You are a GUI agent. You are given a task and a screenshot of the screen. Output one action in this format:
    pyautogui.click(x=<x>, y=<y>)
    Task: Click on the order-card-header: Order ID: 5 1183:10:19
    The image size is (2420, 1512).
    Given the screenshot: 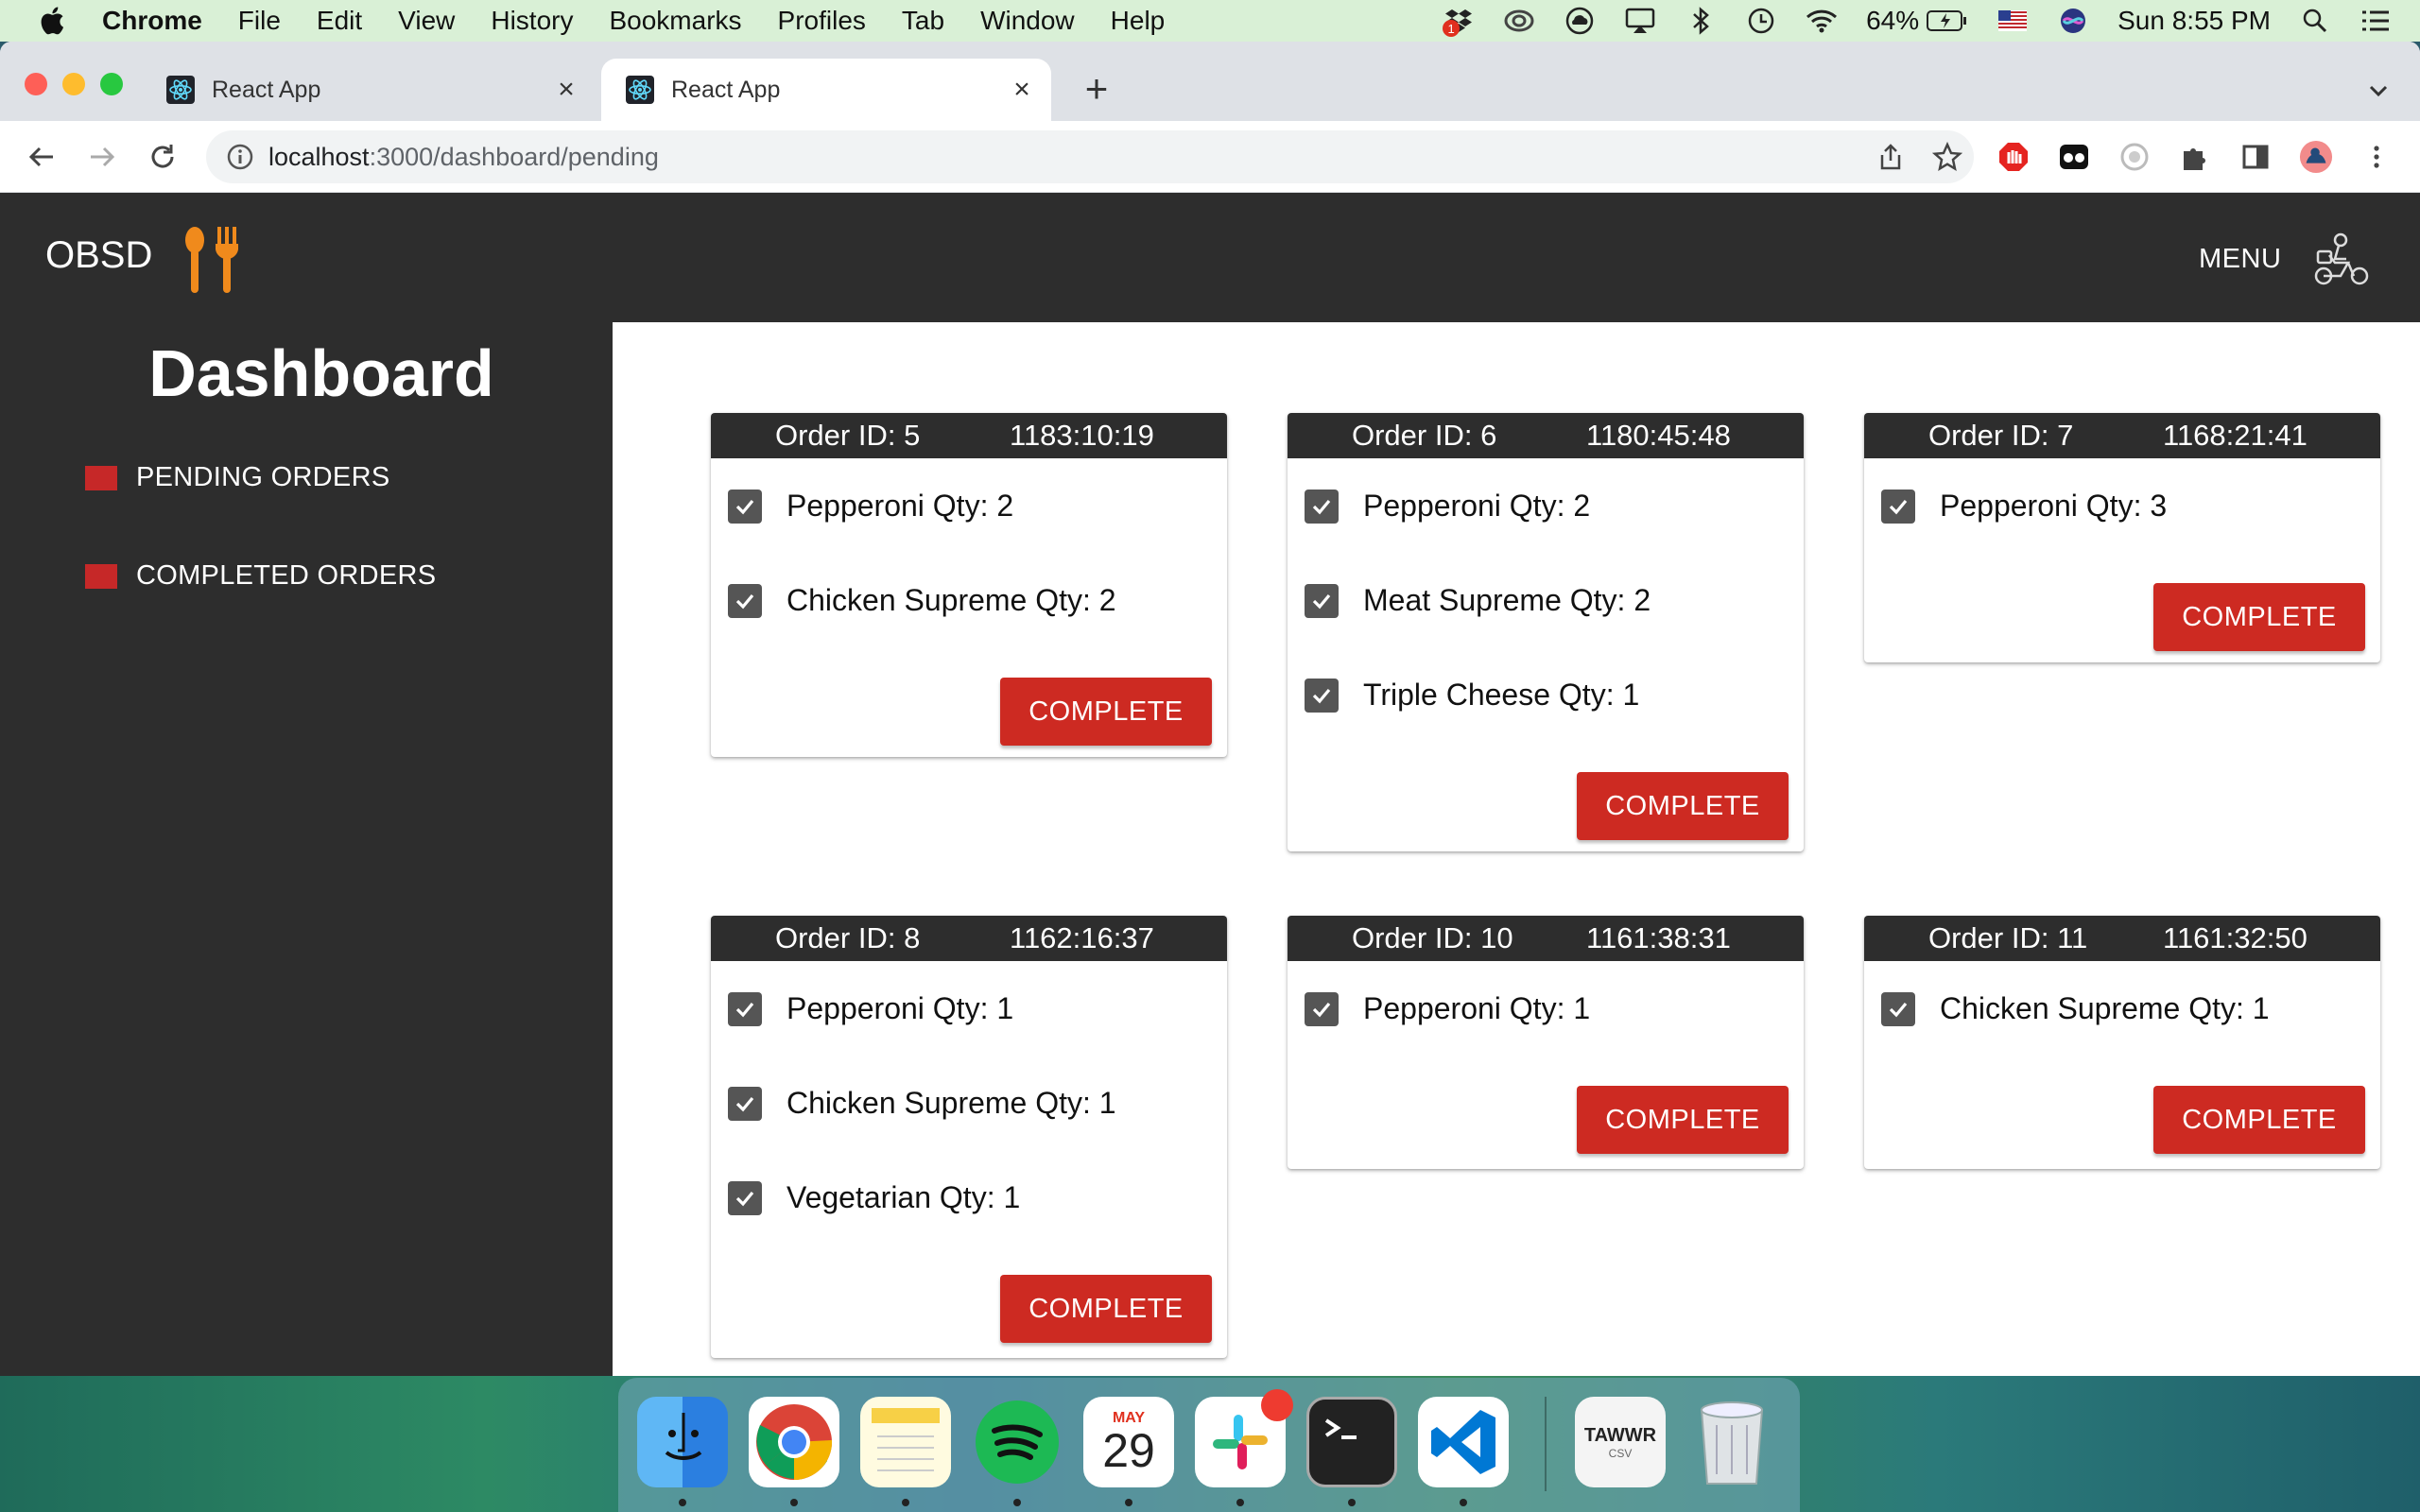 What is the action you would take?
    pyautogui.click(x=969, y=435)
    